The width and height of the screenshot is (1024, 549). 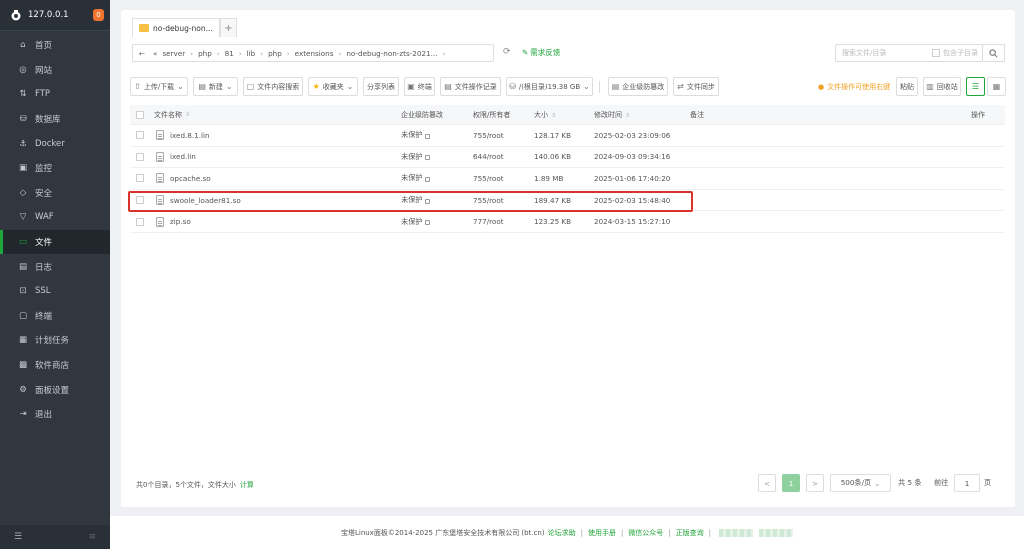 I want to click on breadcrumb-81: 81, so click(x=229, y=53).